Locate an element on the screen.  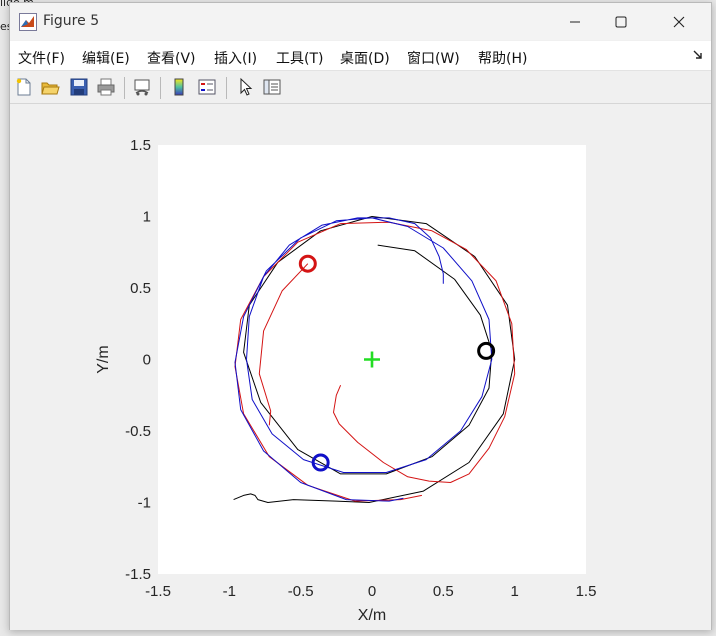
legend-button is located at coordinates (207, 87).